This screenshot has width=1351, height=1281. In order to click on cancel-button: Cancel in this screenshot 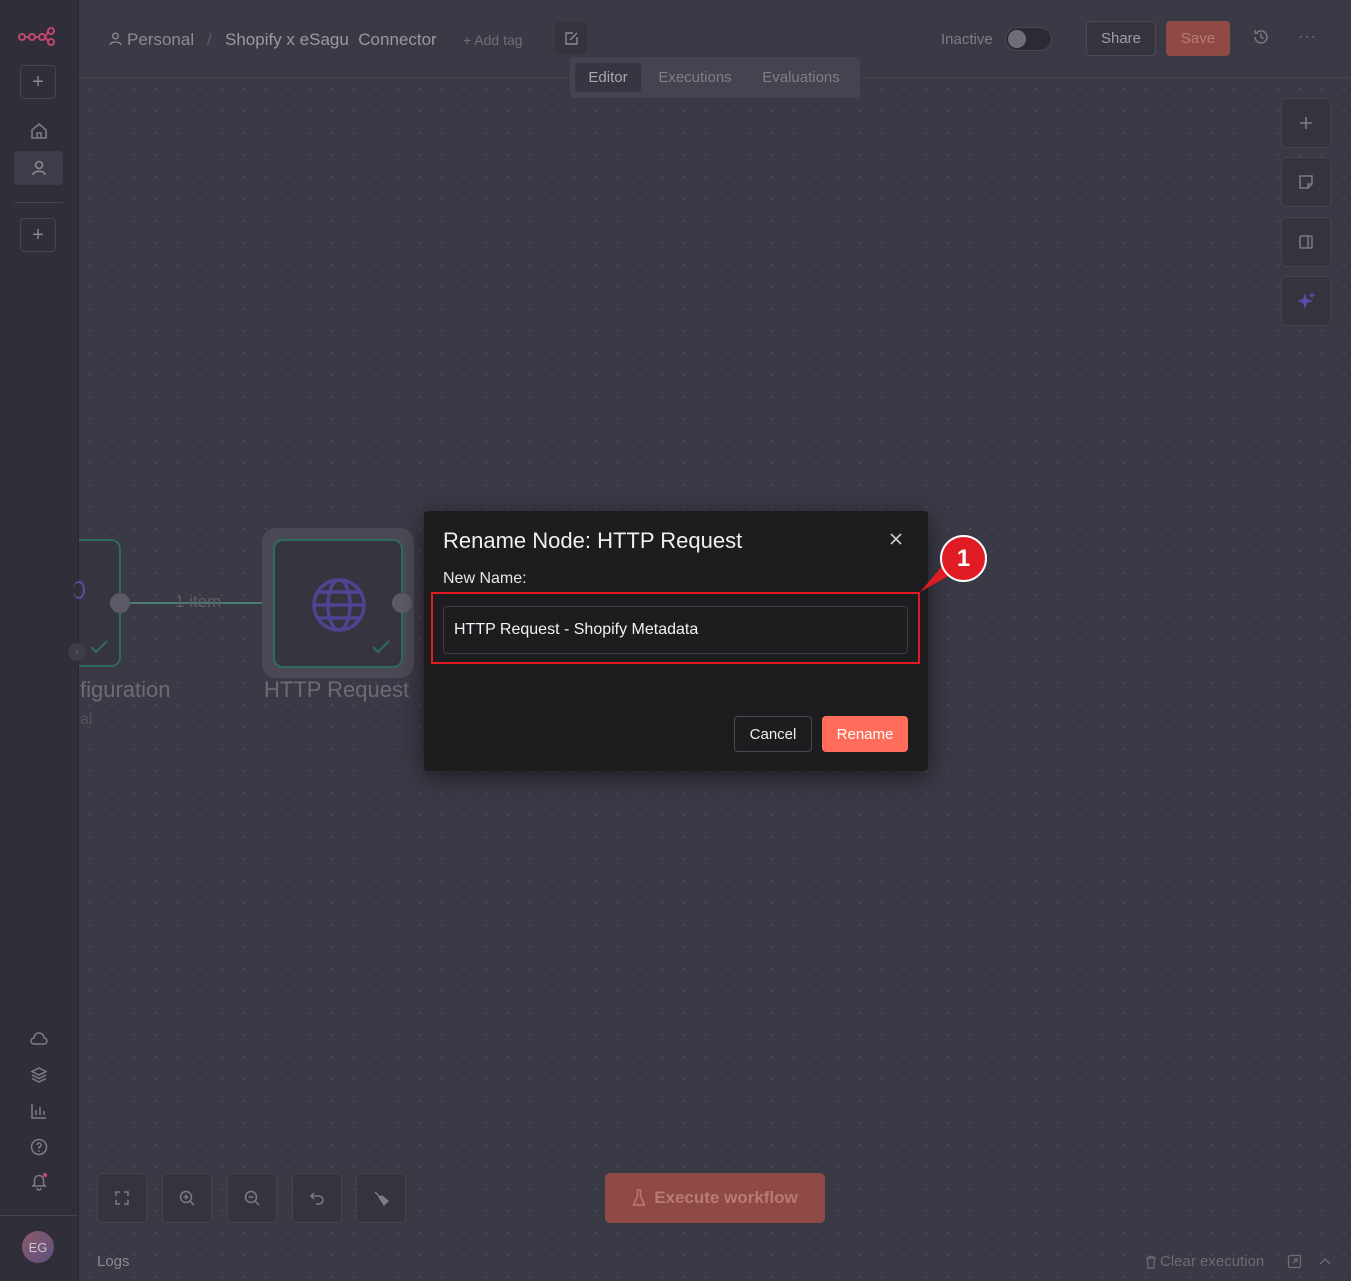, I will do `click(773, 734)`.